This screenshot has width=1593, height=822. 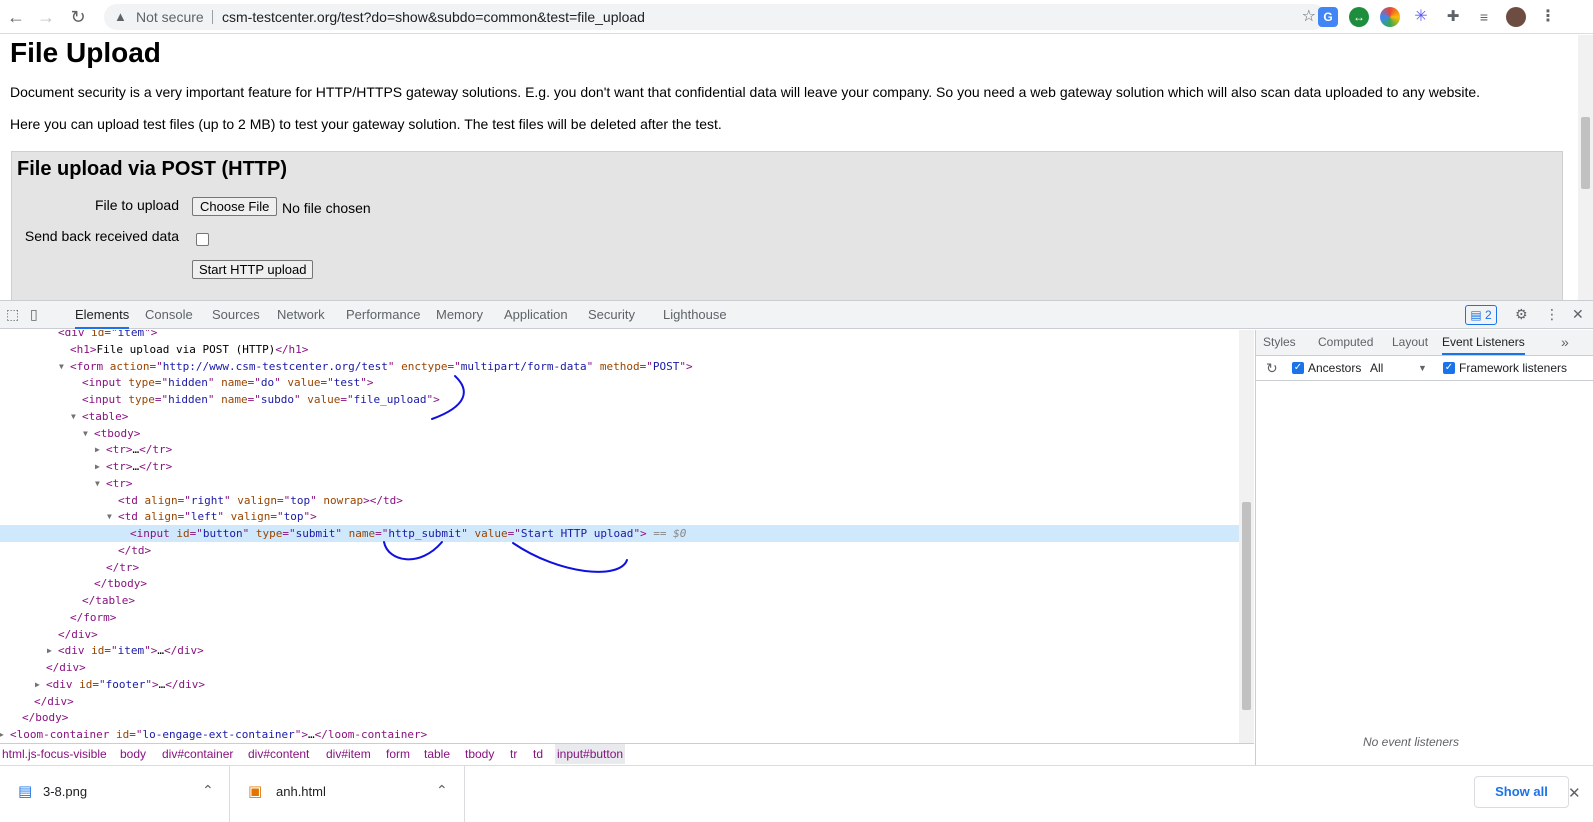 What do you see at coordinates (1521, 792) in the screenshot?
I see `show-all-button: Show all` at bounding box center [1521, 792].